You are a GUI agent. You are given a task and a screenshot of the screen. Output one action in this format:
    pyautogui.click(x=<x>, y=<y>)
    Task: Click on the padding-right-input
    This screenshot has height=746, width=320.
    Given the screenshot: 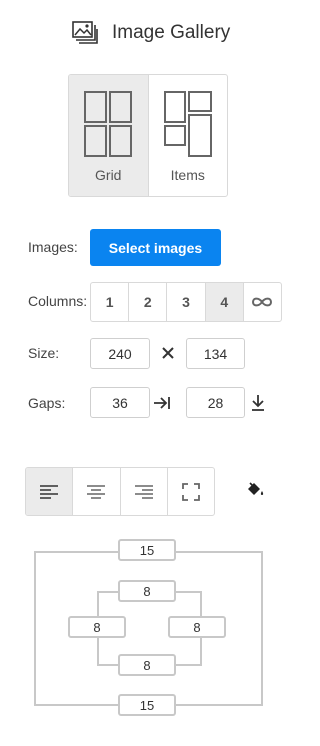 What is the action you would take?
    pyautogui.click(x=197, y=627)
    